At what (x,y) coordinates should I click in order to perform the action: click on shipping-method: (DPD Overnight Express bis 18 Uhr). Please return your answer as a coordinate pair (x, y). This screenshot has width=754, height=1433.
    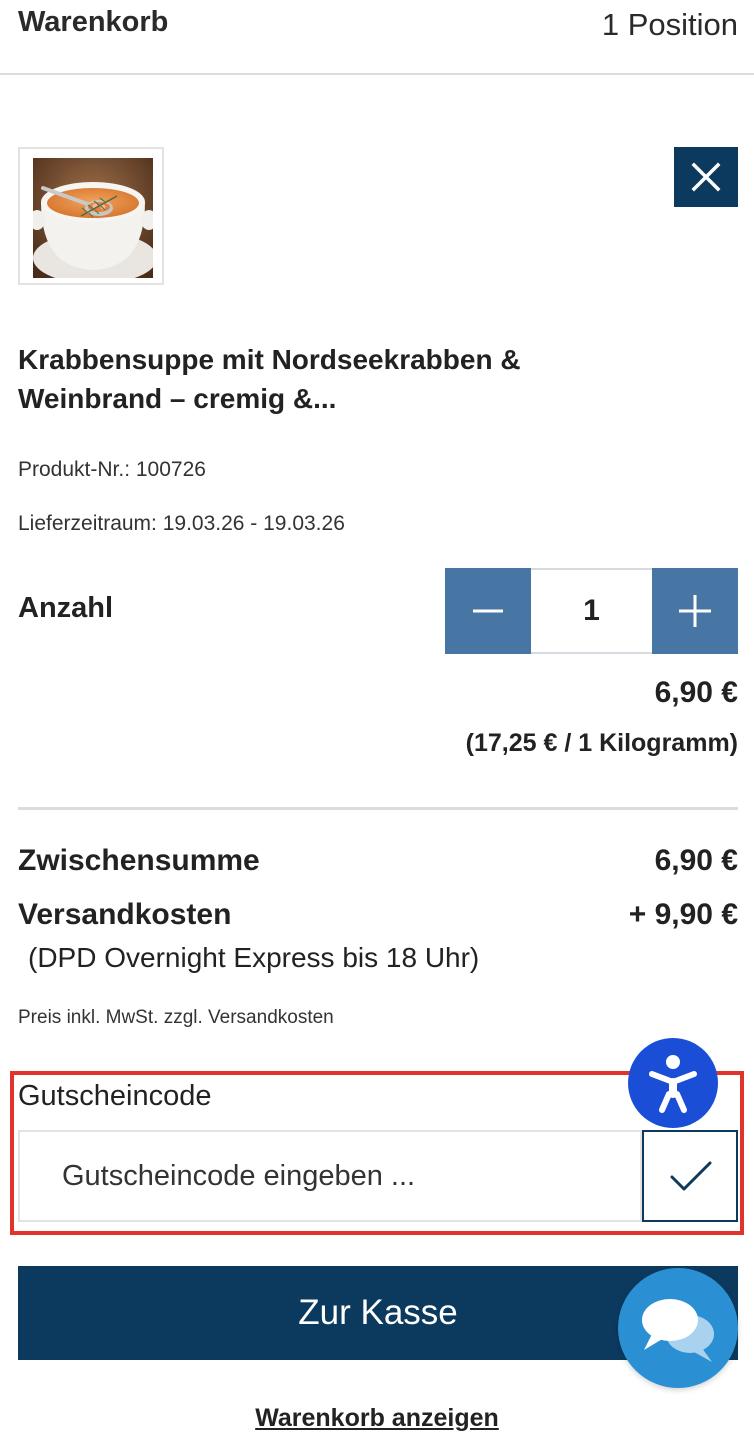
    Looking at the image, I should click on (254, 957).